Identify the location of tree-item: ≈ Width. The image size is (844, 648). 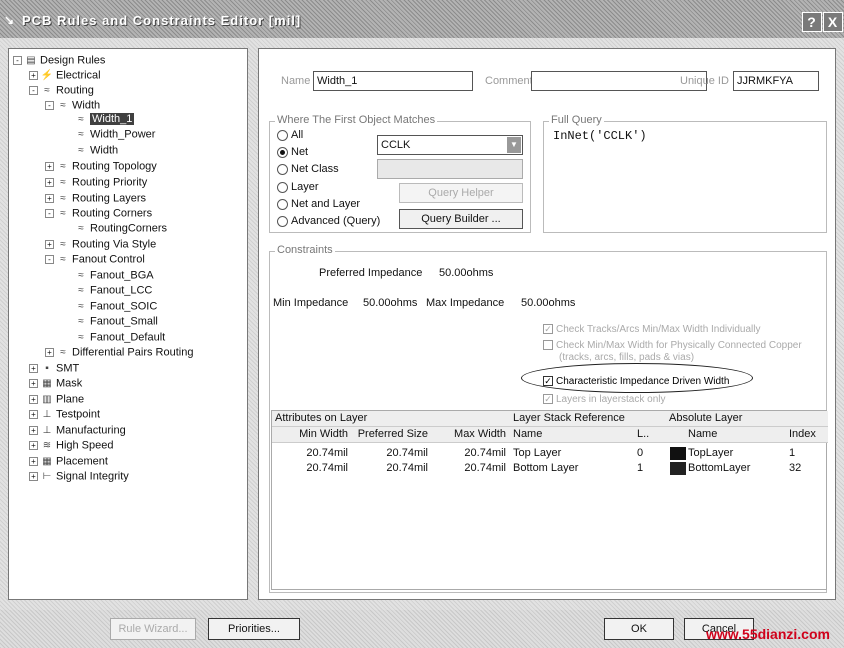
(89, 150).